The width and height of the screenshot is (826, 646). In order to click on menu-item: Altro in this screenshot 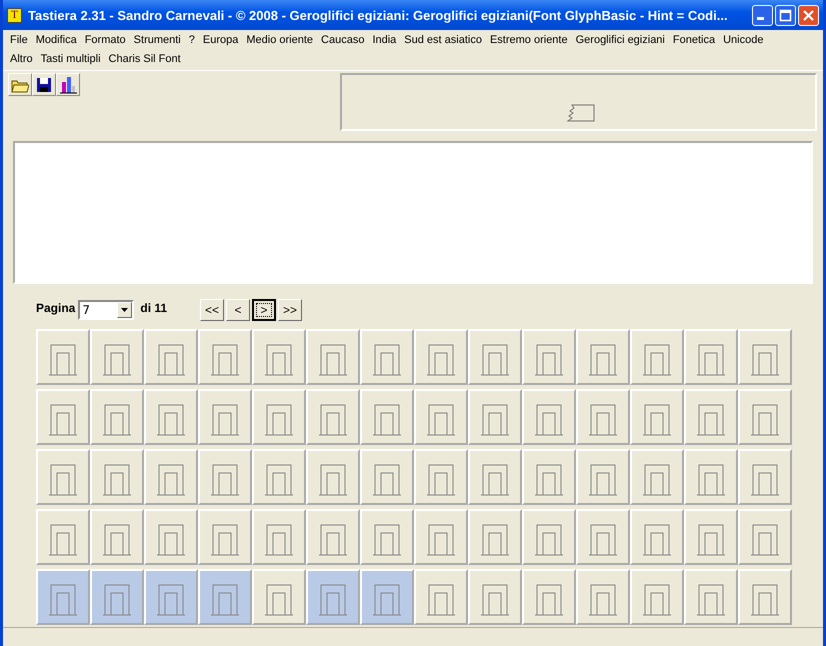, I will do `click(21, 59)`.